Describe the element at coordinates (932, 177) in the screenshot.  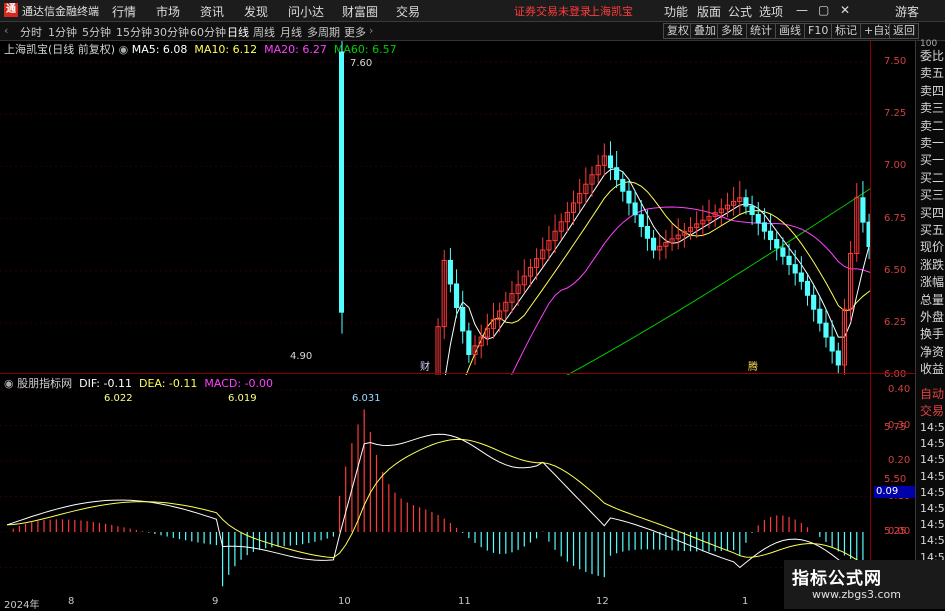
I see `quote-field-label: 买二` at that location.